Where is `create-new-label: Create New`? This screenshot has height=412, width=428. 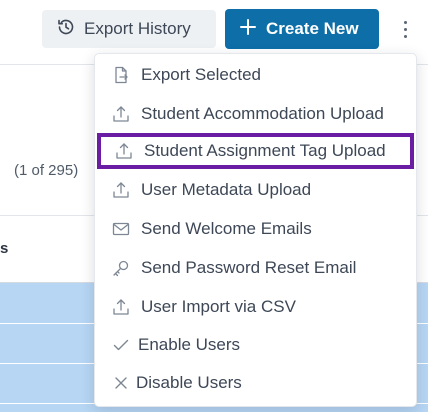 create-new-label: Create New is located at coordinates (312, 28).